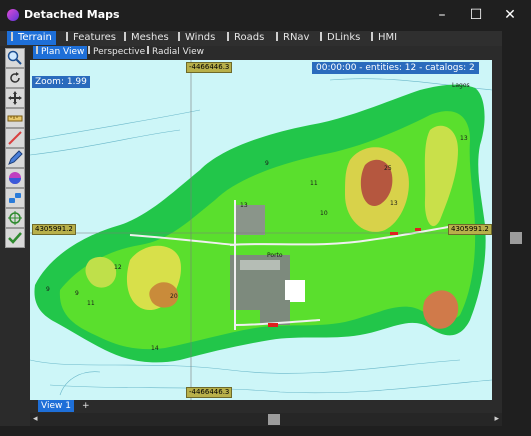 Image resolution: width=531 pixels, height=436 pixels. What do you see at coordinates (15, 178) in the screenshot?
I see `sphere-icon` at bounding box center [15, 178].